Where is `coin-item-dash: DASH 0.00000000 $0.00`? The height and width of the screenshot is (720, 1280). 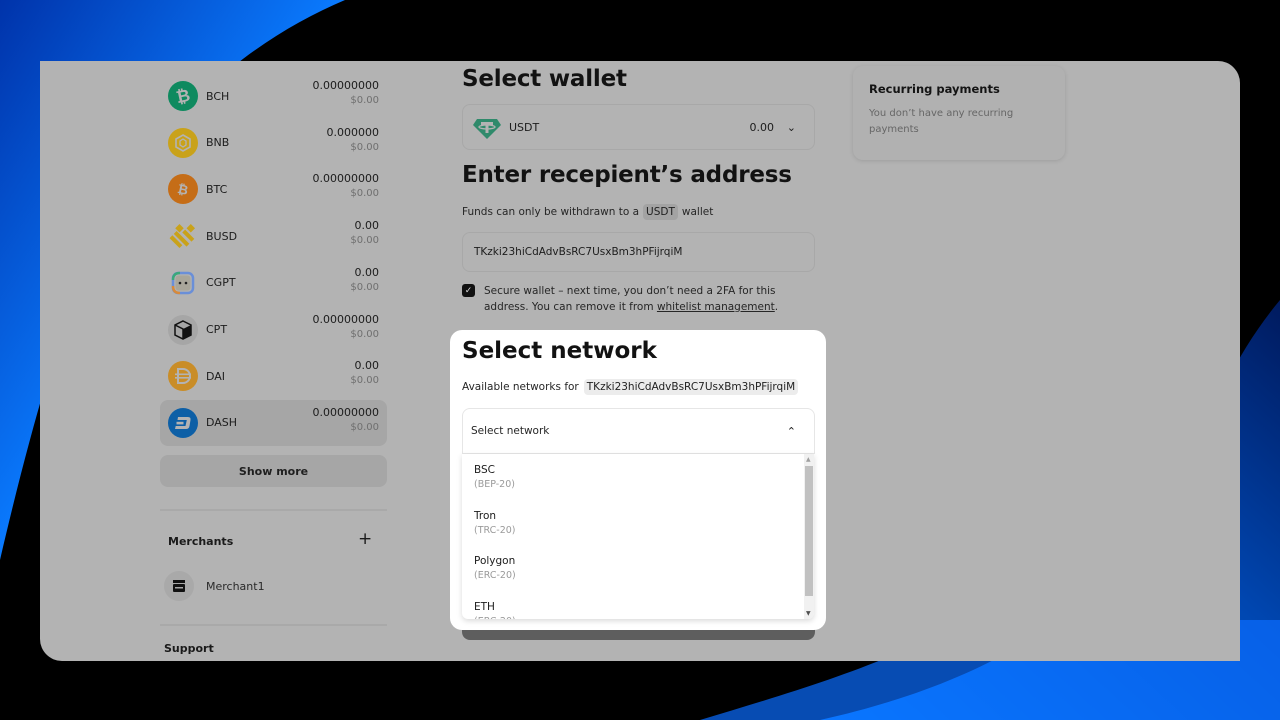
coin-item-dash: DASH 0.00000000 $0.00 is located at coordinates (273, 422).